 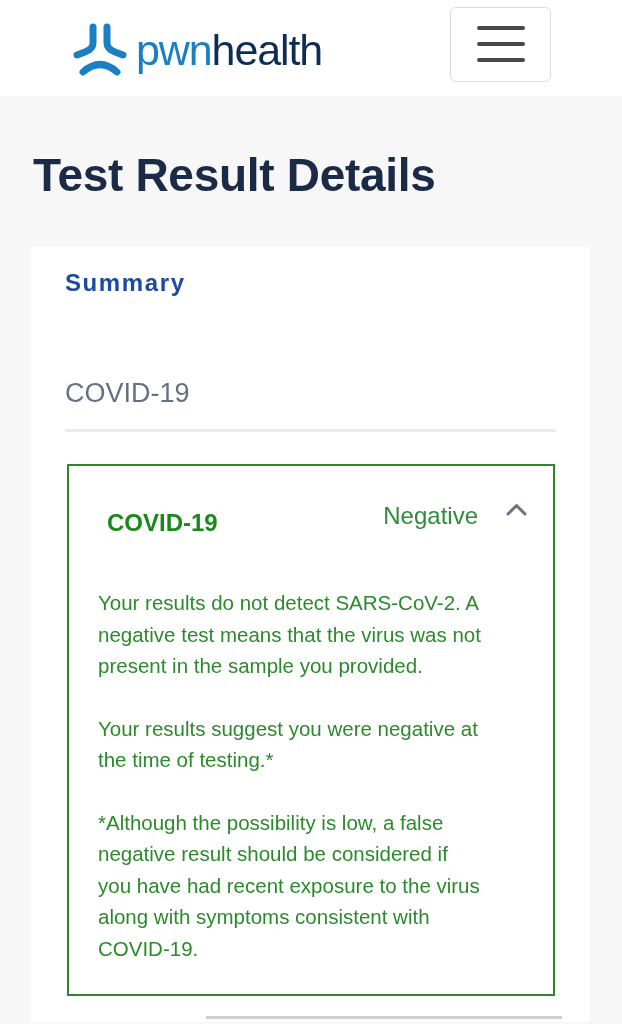 I want to click on logo-icon, so click(x=100, y=50).